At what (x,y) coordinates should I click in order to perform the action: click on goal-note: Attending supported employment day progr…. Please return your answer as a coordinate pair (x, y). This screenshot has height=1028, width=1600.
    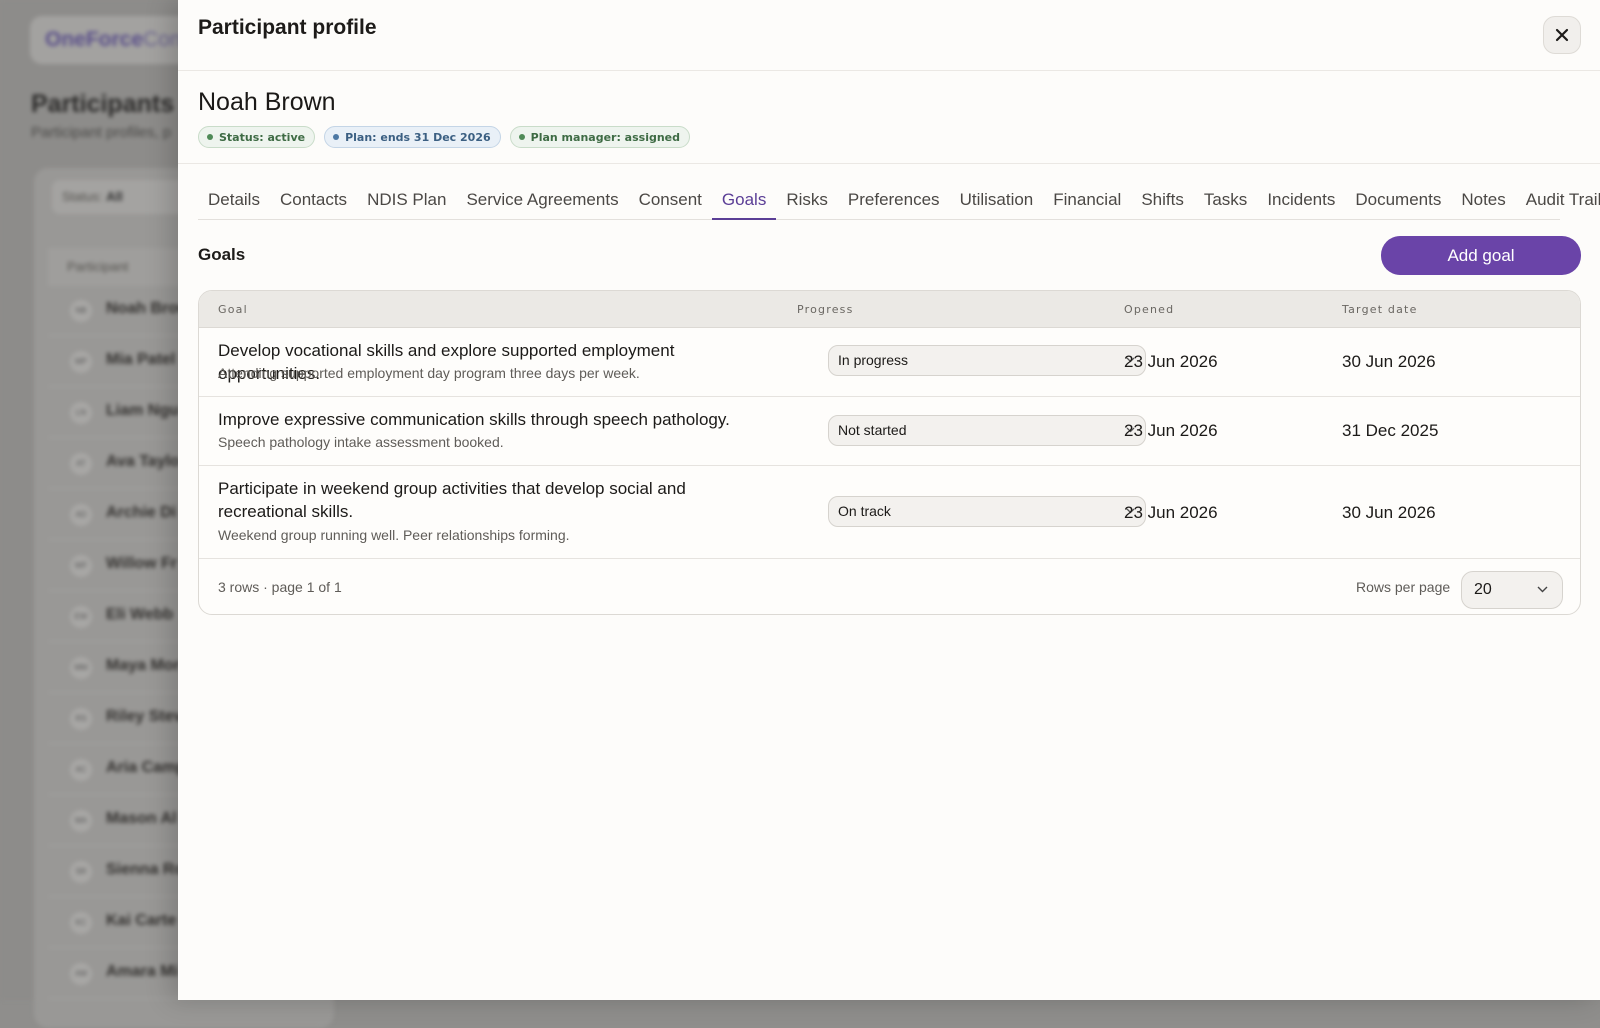
    Looking at the image, I should click on (429, 373).